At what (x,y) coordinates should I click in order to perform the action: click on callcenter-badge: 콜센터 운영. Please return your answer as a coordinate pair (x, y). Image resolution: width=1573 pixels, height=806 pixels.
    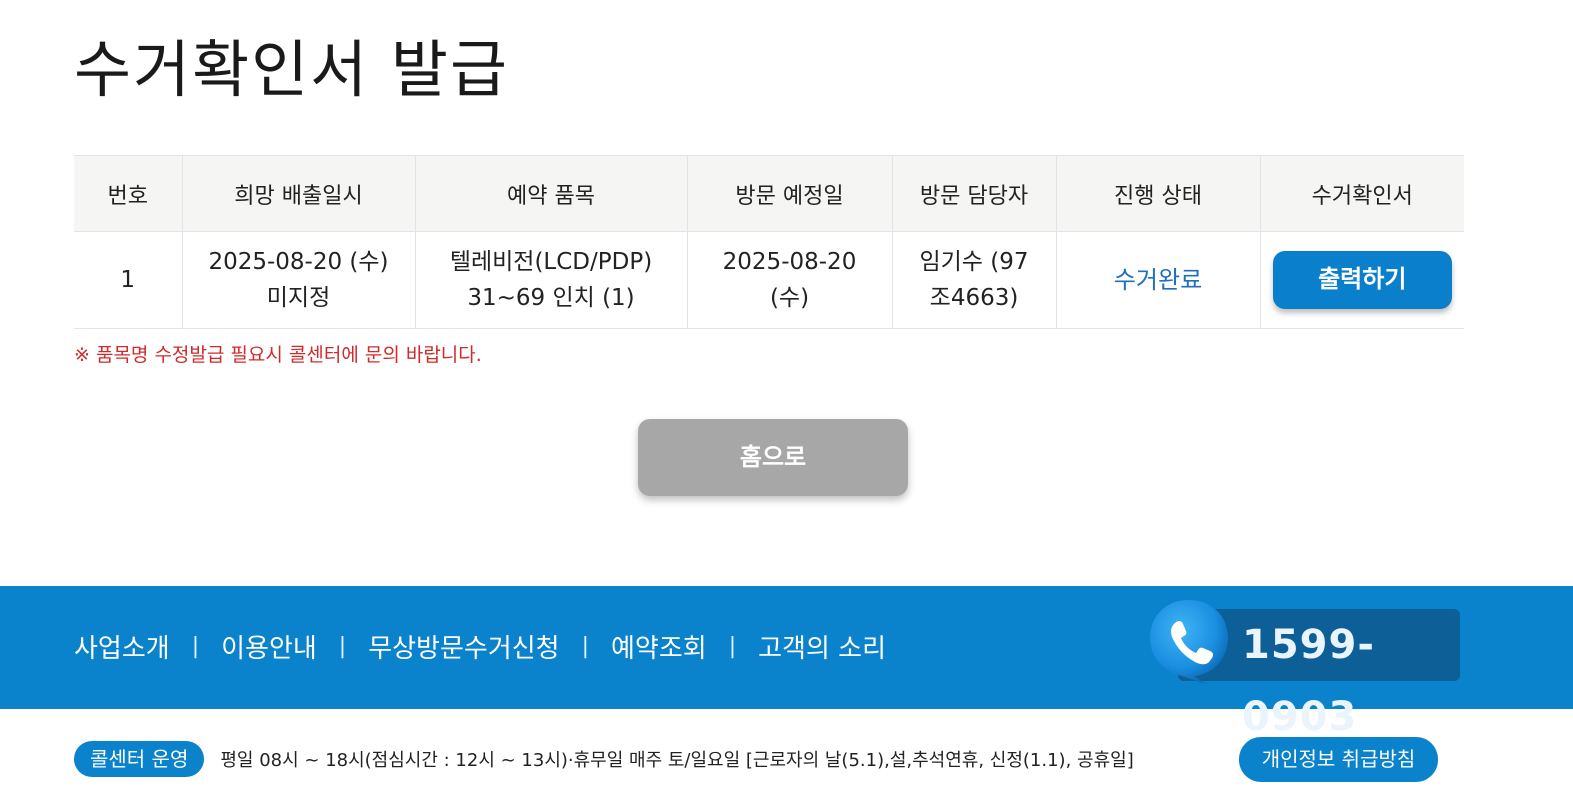
    Looking at the image, I should click on (139, 759).